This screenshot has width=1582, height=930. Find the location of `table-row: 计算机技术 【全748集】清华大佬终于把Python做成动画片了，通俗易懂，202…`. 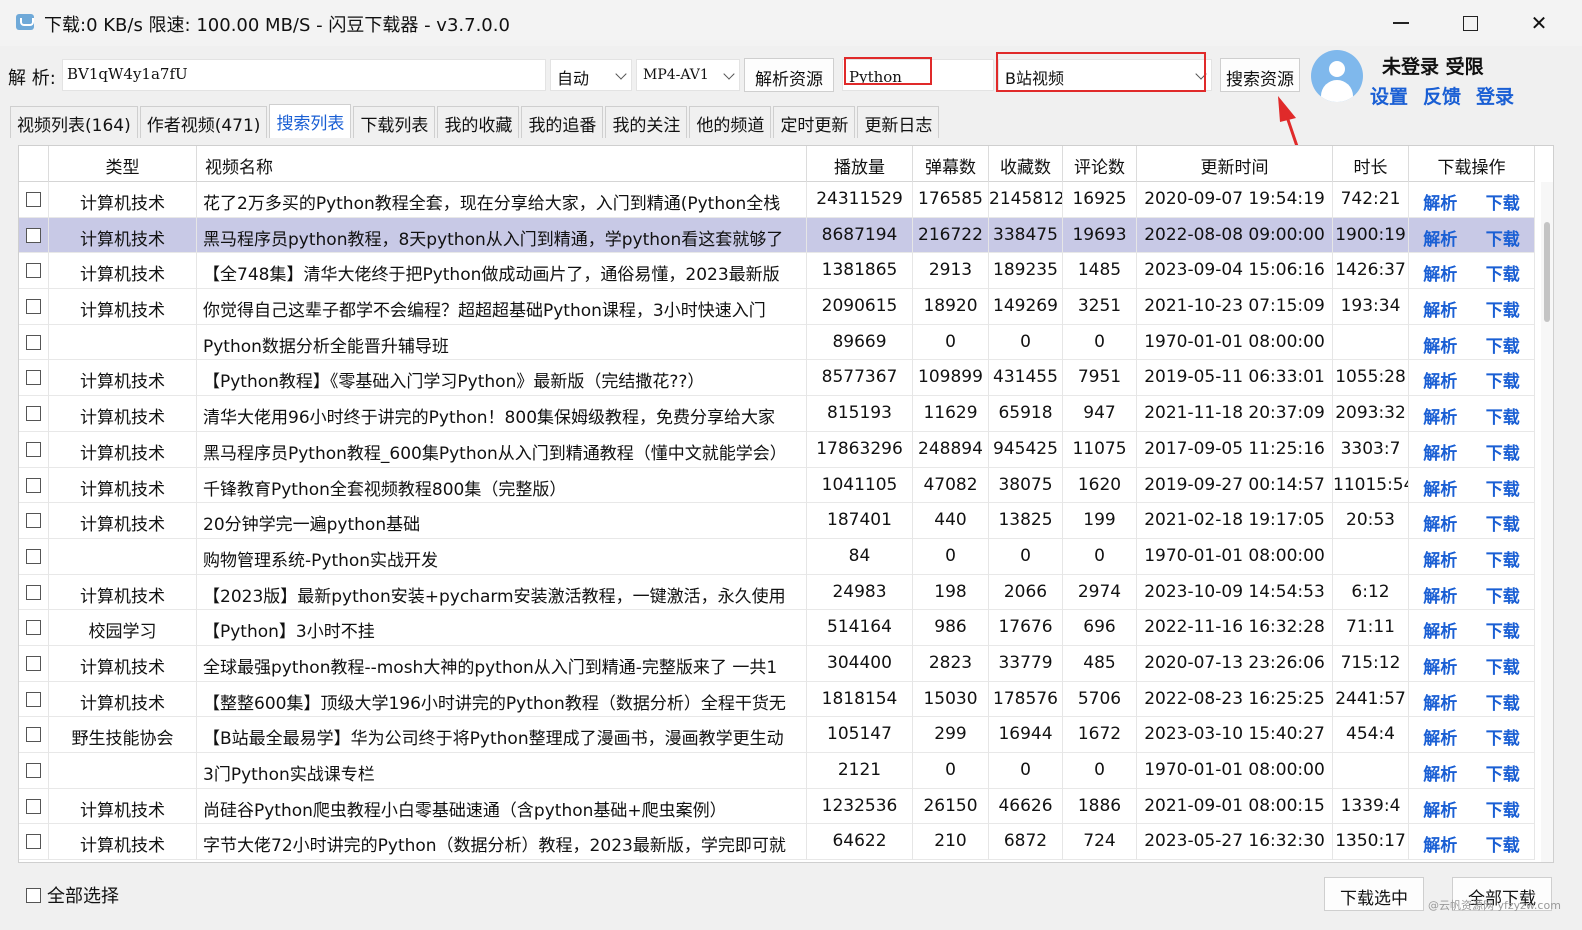

table-row: 计算机技术 【全748集】清华大佬终于把Python做成动画片了，通俗易懂，202… is located at coordinates (777, 271).